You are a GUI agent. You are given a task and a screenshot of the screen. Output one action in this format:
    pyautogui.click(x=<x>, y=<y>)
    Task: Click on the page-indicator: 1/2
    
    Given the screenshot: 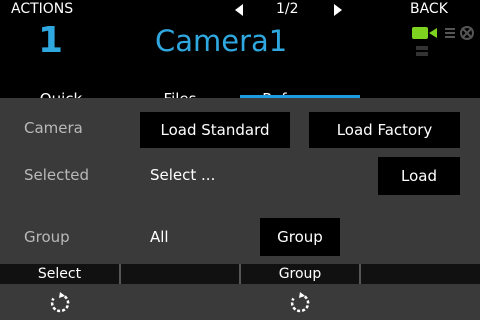 What is the action you would take?
    pyautogui.click(x=287, y=9)
    